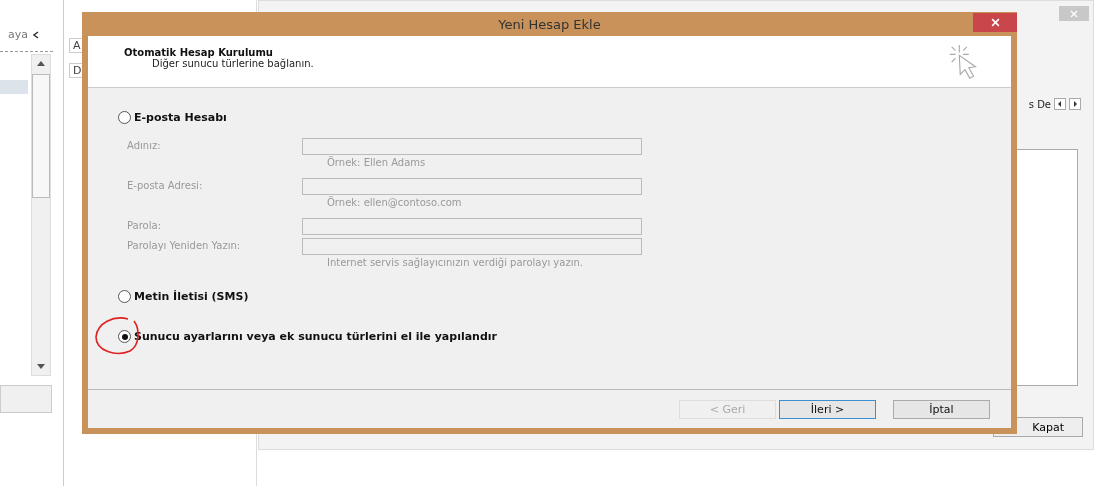  I want to click on scrollbar, so click(41, 215).